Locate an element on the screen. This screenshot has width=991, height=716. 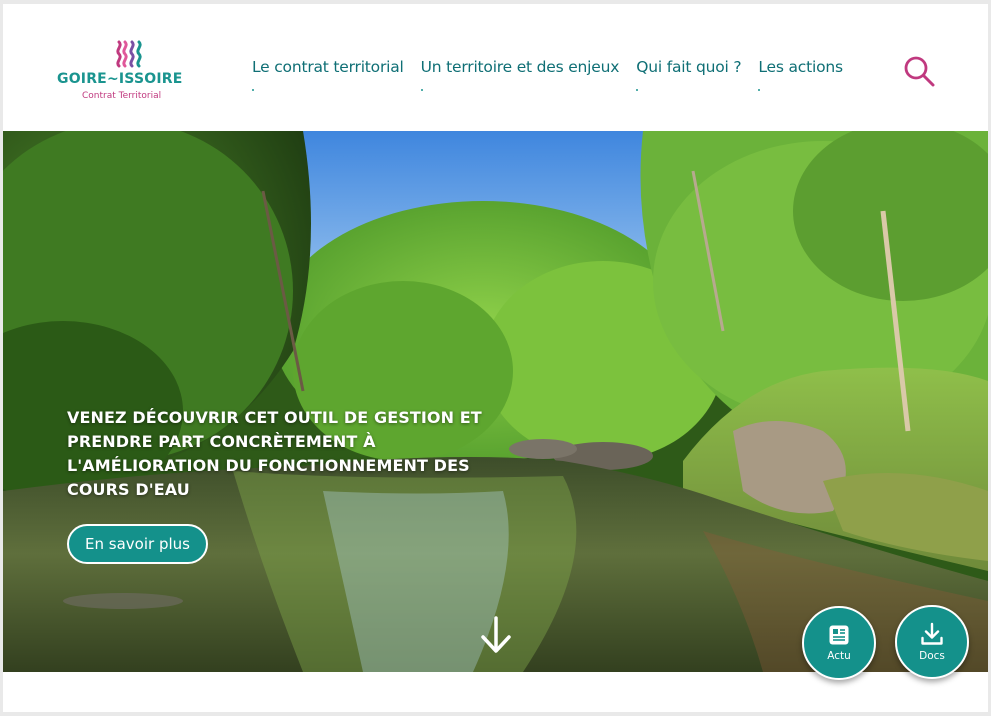
search-icon is located at coordinates (919, 71).